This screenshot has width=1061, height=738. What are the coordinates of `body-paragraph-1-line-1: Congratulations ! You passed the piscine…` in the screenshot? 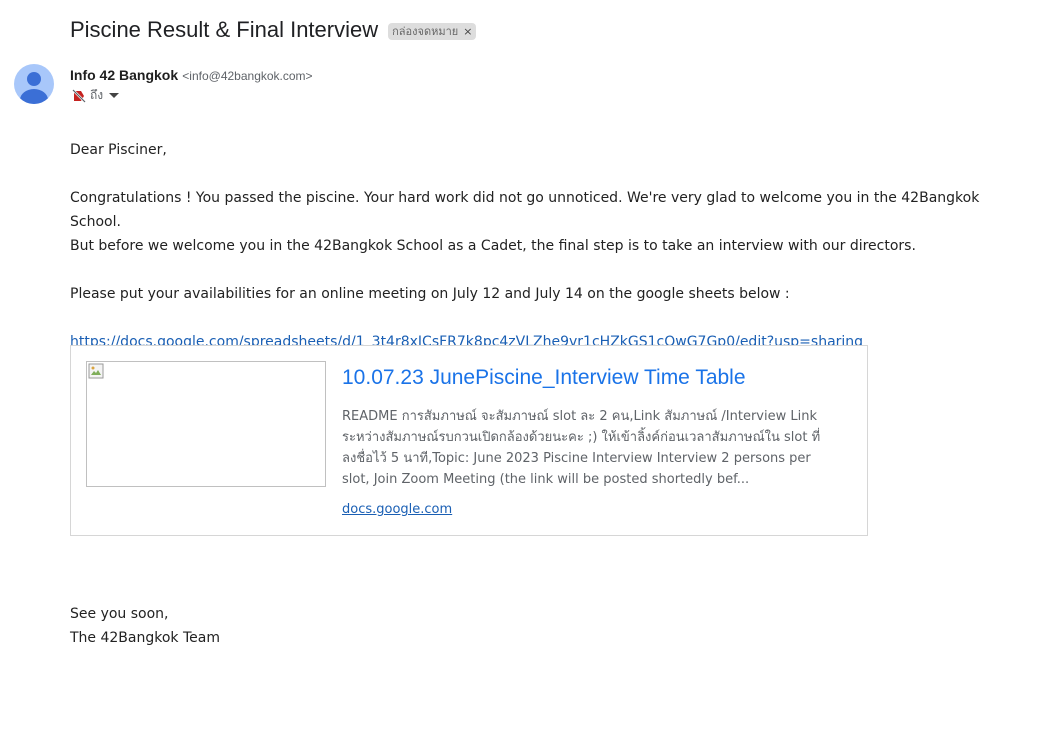 It's located at (525, 210).